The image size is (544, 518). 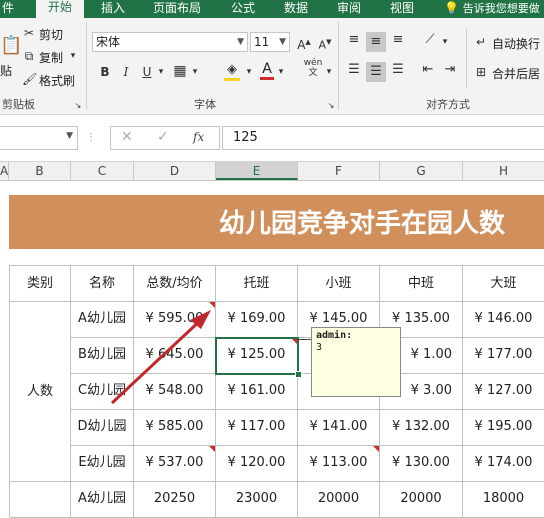 What do you see at coordinates (481, 72) in the screenshot?
I see `merge-center-icon: ⊞` at bounding box center [481, 72].